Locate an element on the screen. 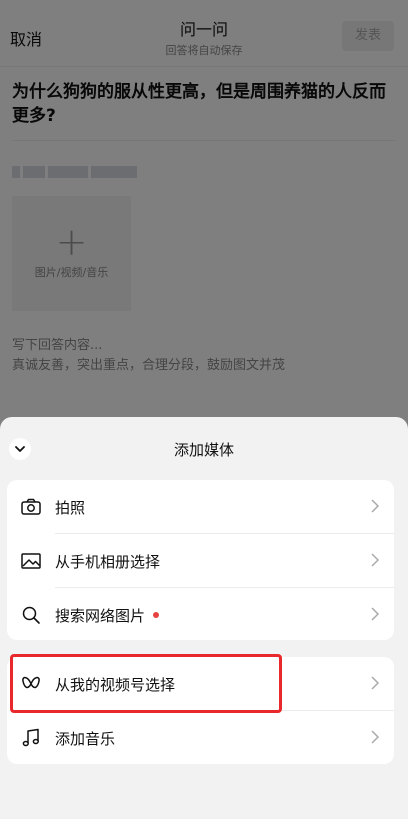 Image resolution: width=408 pixels, height=819 pixels. camera-icon is located at coordinates (31, 506).